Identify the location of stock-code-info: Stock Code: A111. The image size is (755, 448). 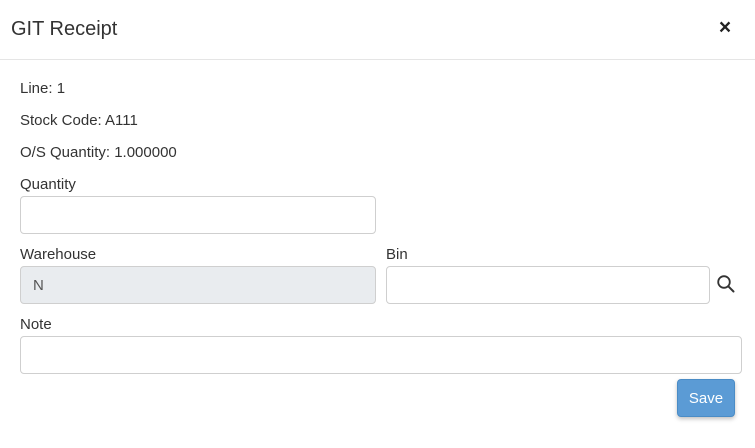
(79, 120).